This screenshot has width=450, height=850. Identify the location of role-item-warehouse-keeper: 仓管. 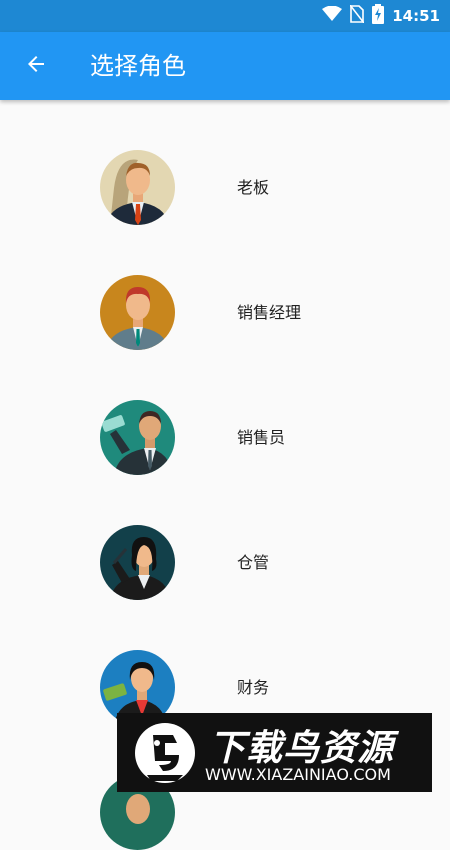
(225, 537).